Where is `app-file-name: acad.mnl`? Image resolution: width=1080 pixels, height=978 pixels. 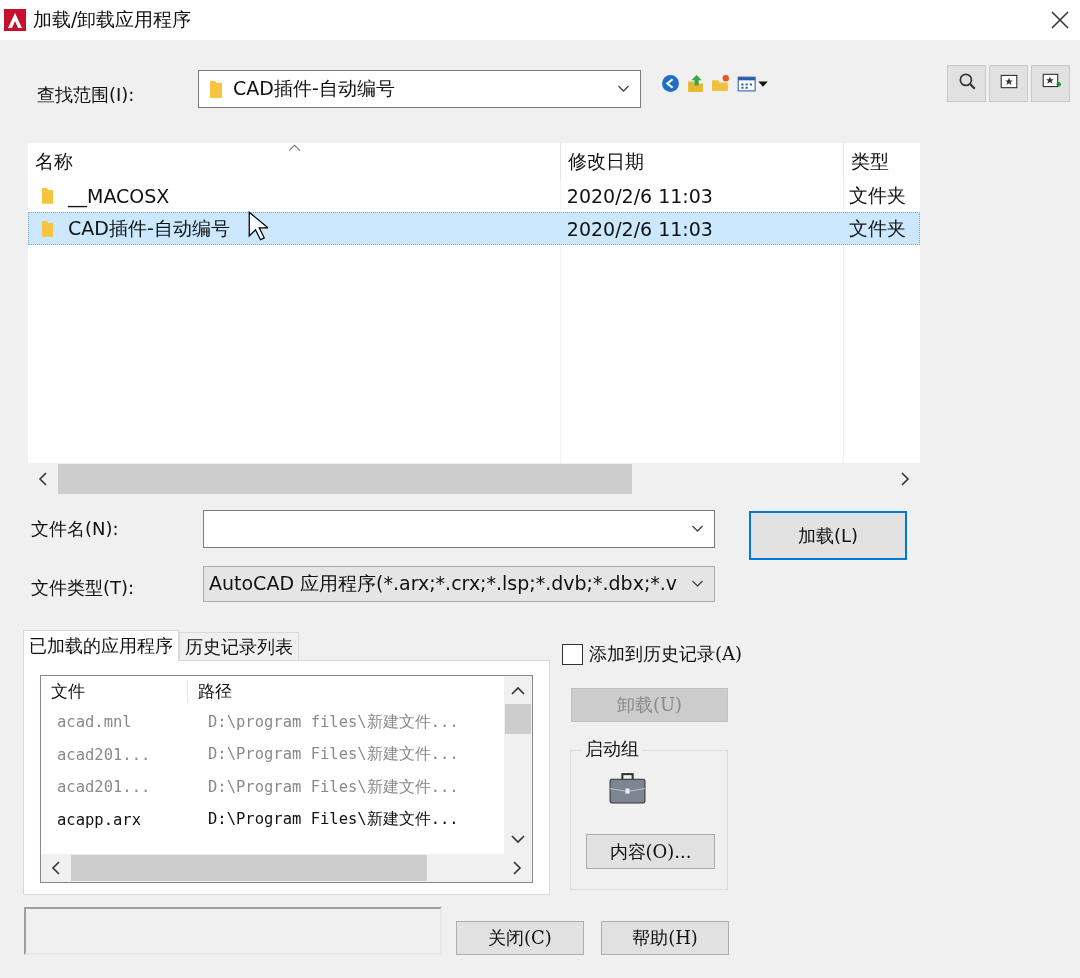
app-file-name: acad.mnl is located at coordinates (94, 722).